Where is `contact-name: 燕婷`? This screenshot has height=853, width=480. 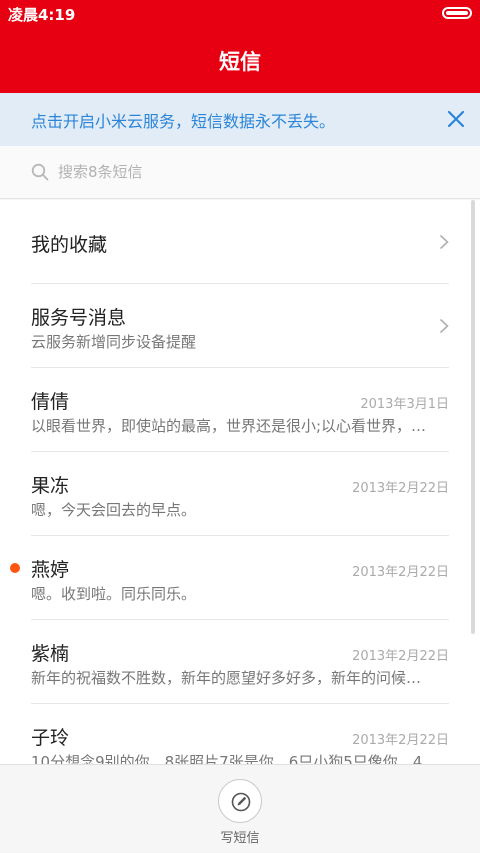 contact-name: 燕婷 is located at coordinates (50, 570).